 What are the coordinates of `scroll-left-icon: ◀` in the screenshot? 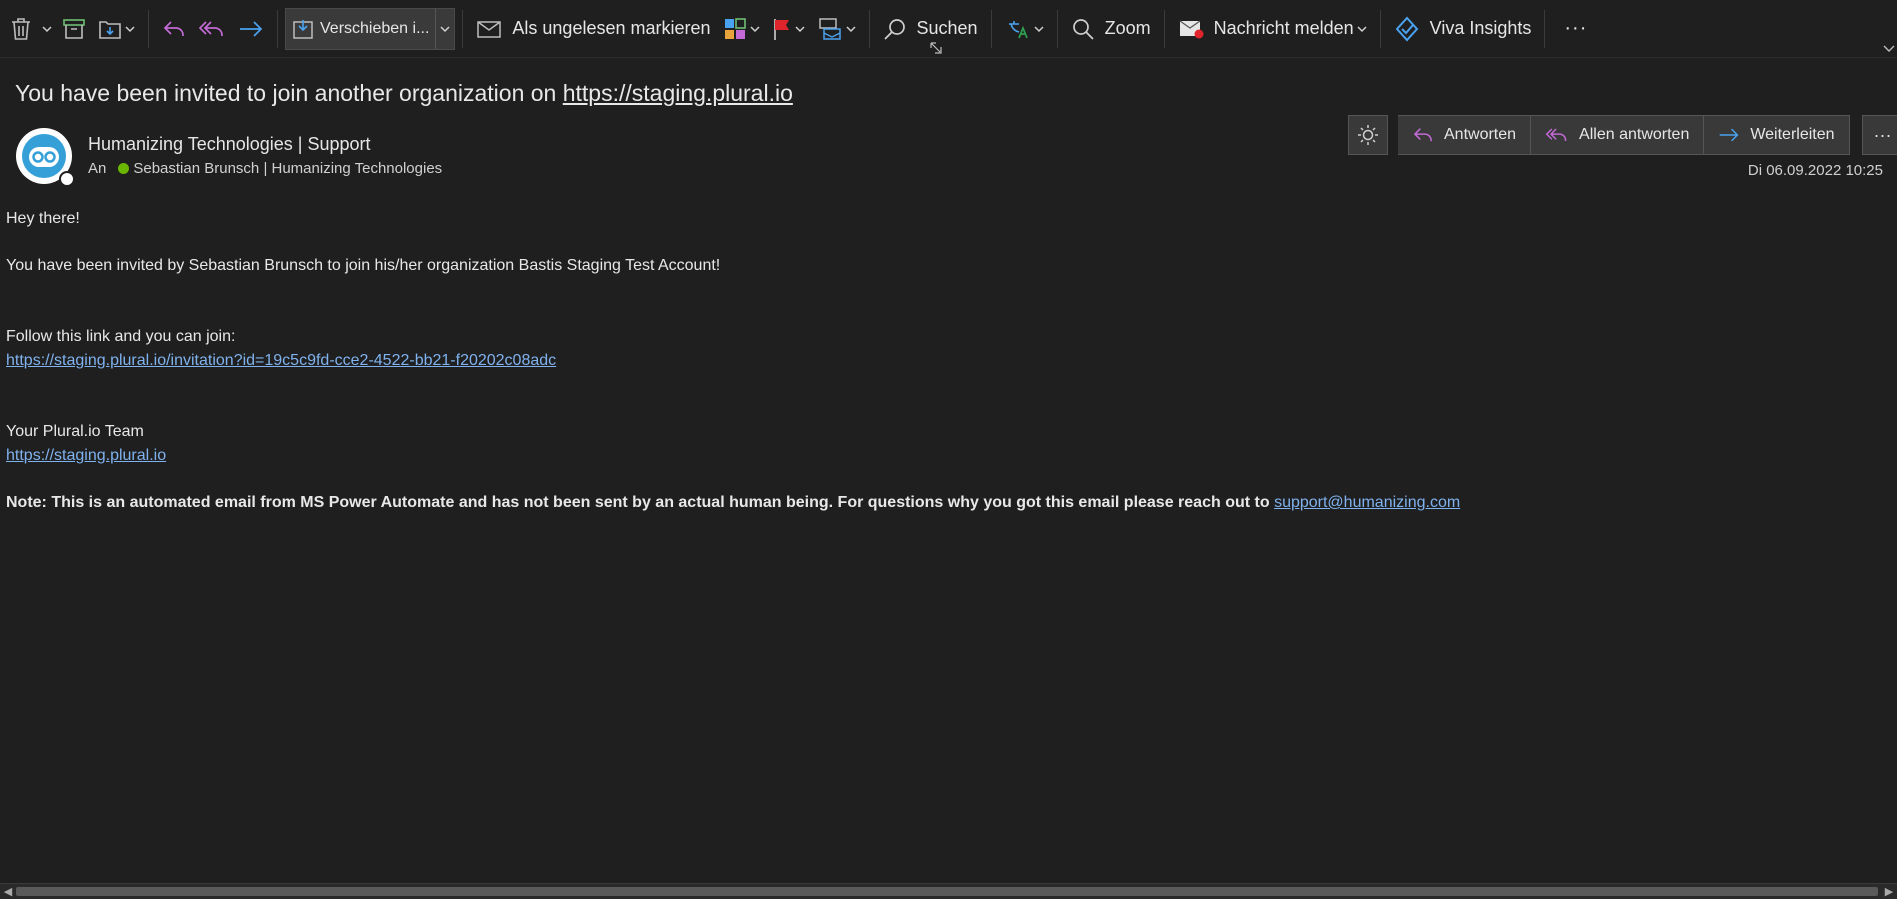 It's located at (8, 892).